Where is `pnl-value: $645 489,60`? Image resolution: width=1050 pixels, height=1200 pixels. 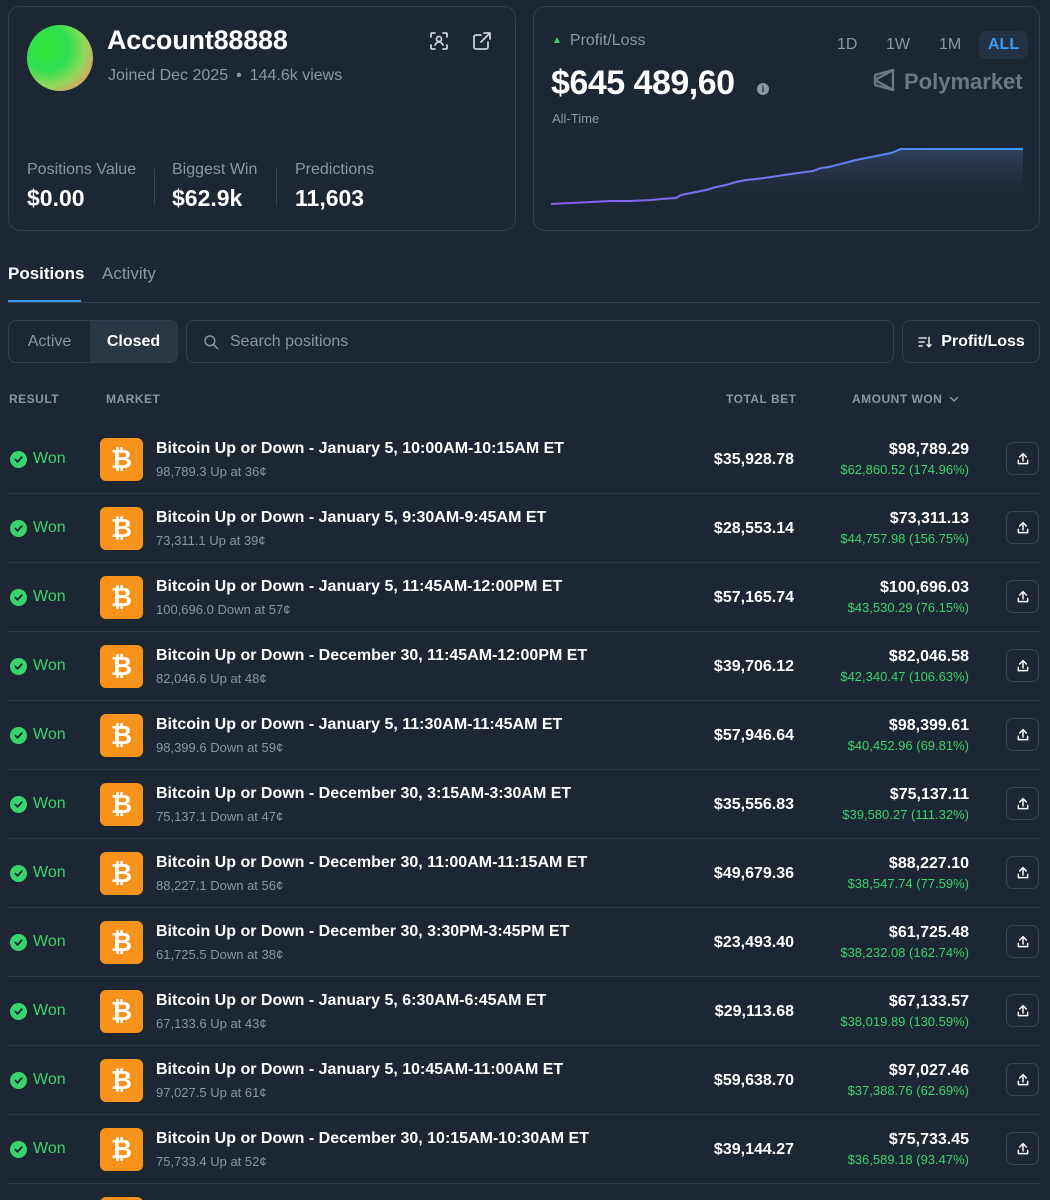
pnl-value: $645 489,60 is located at coordinates (643, 83).